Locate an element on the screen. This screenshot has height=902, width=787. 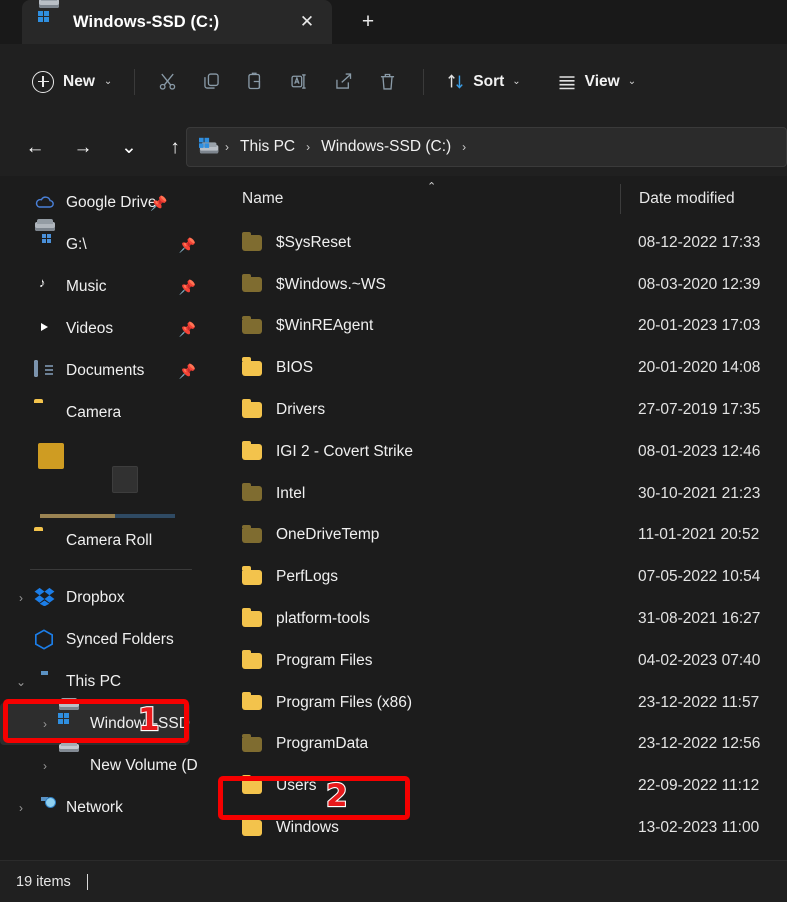
drag-ghost-placeholder is located at coordinates (125, 479).